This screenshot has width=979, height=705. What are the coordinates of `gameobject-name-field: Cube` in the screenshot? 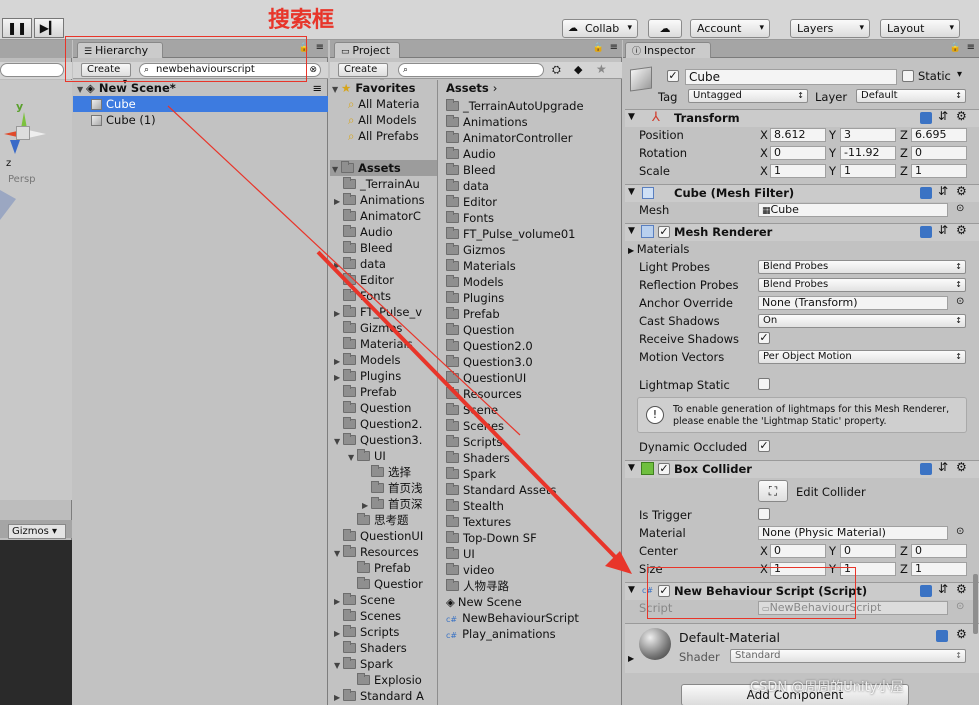 It's located at (791, 77).